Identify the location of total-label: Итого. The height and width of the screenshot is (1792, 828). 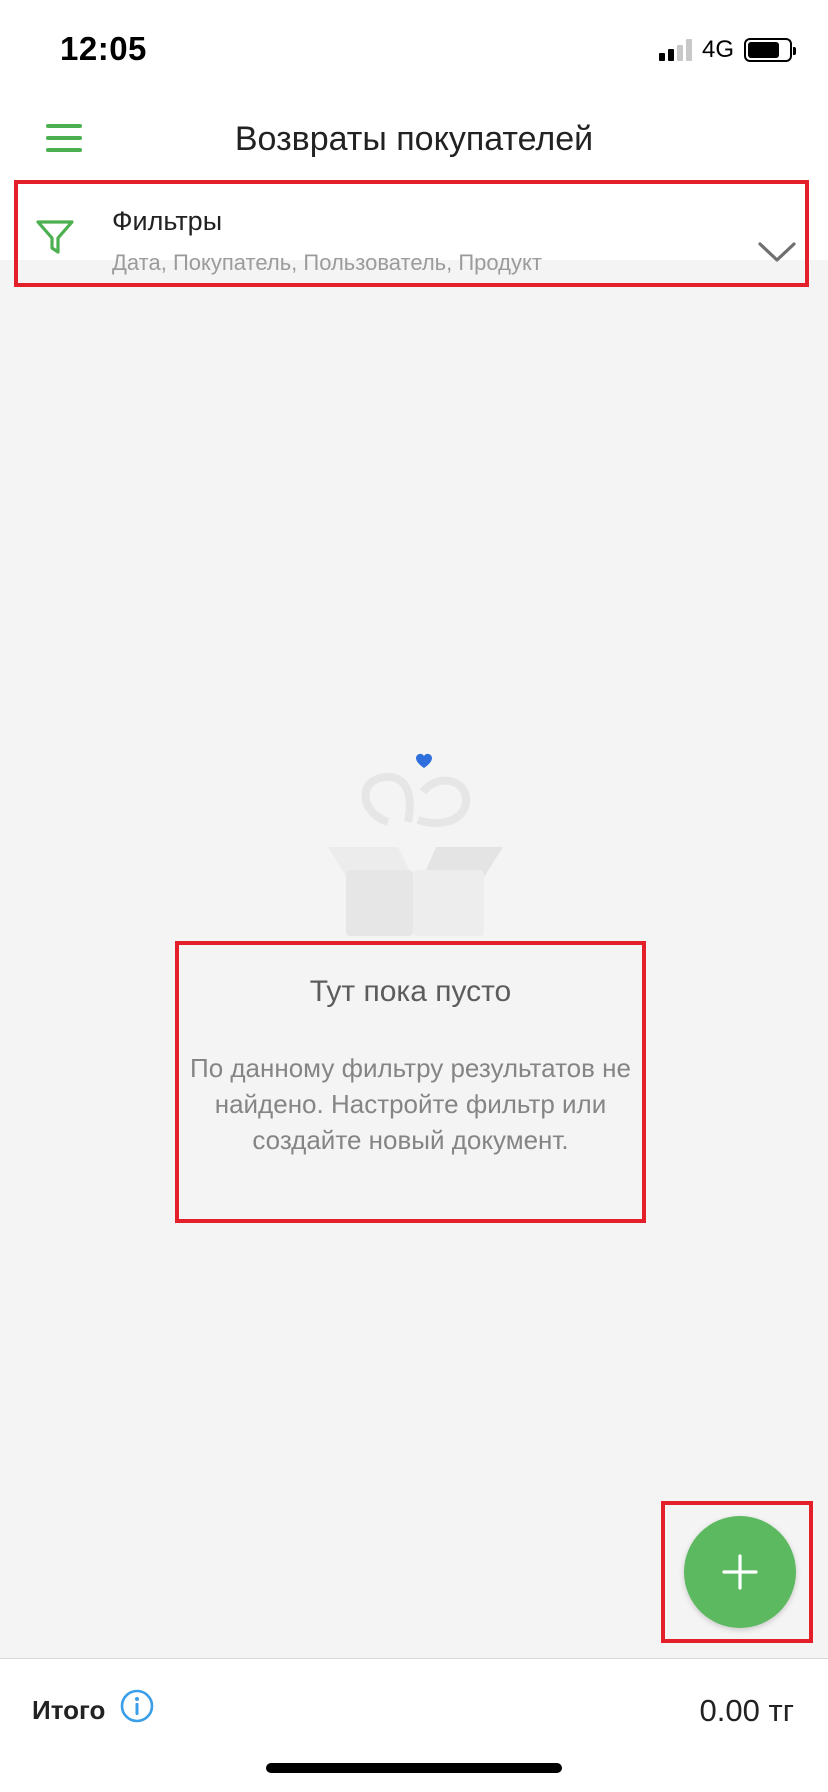
(69, 1710).